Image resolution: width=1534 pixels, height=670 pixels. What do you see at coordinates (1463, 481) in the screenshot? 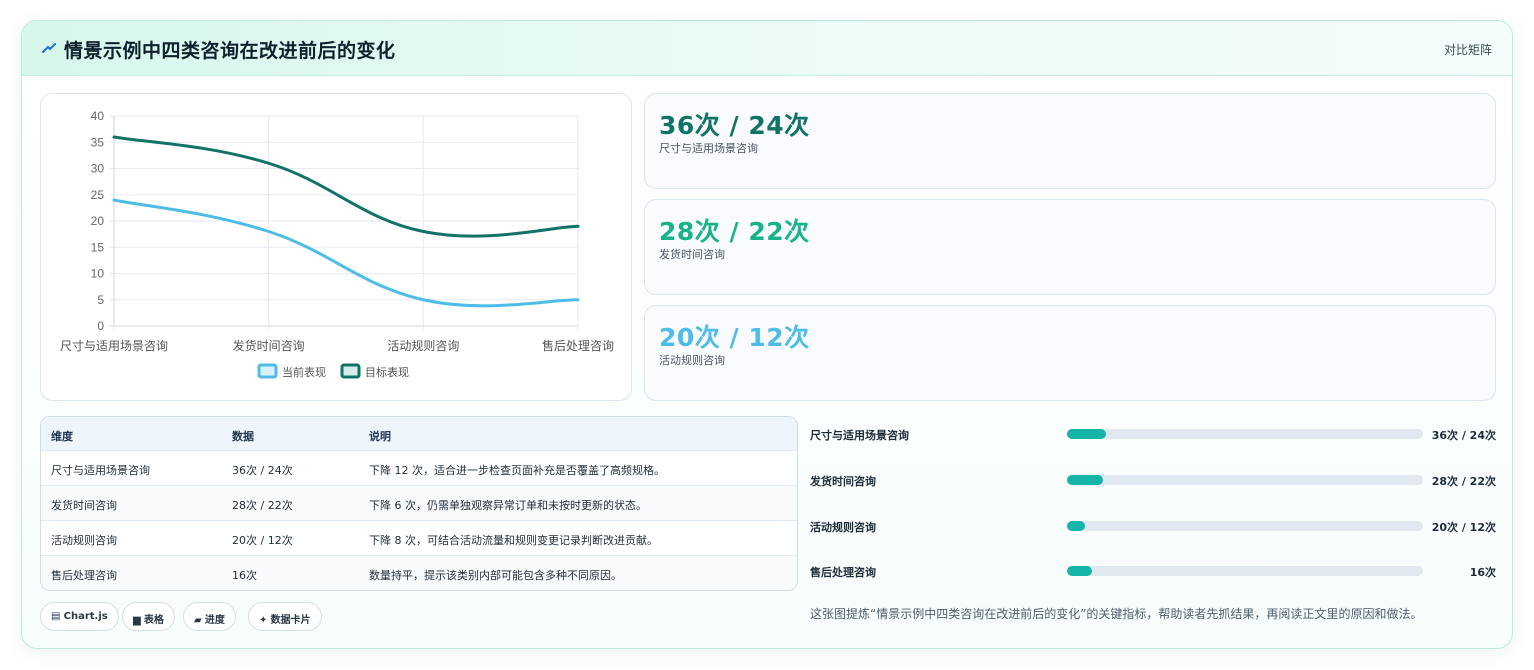
I see `progress-value: 28次 / 22次` at bounding box center [1463, 481].